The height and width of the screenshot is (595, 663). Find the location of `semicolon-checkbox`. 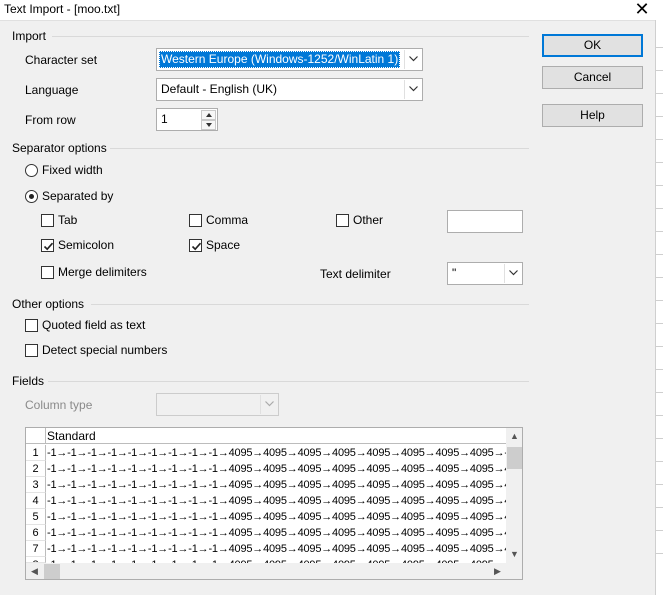

semicolon-checkbox is located at coordinates (47, 245).